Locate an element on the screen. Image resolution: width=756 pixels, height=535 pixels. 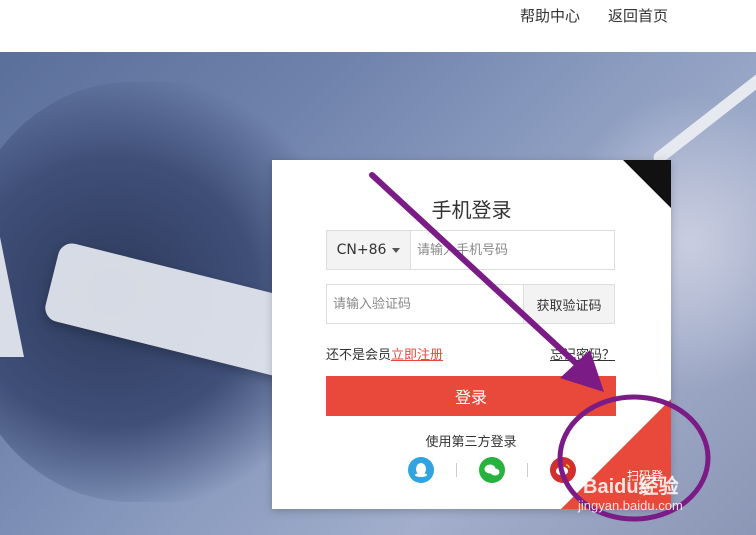
third-party-label: 使用第三方登录 is located at coordinates (471, 442).